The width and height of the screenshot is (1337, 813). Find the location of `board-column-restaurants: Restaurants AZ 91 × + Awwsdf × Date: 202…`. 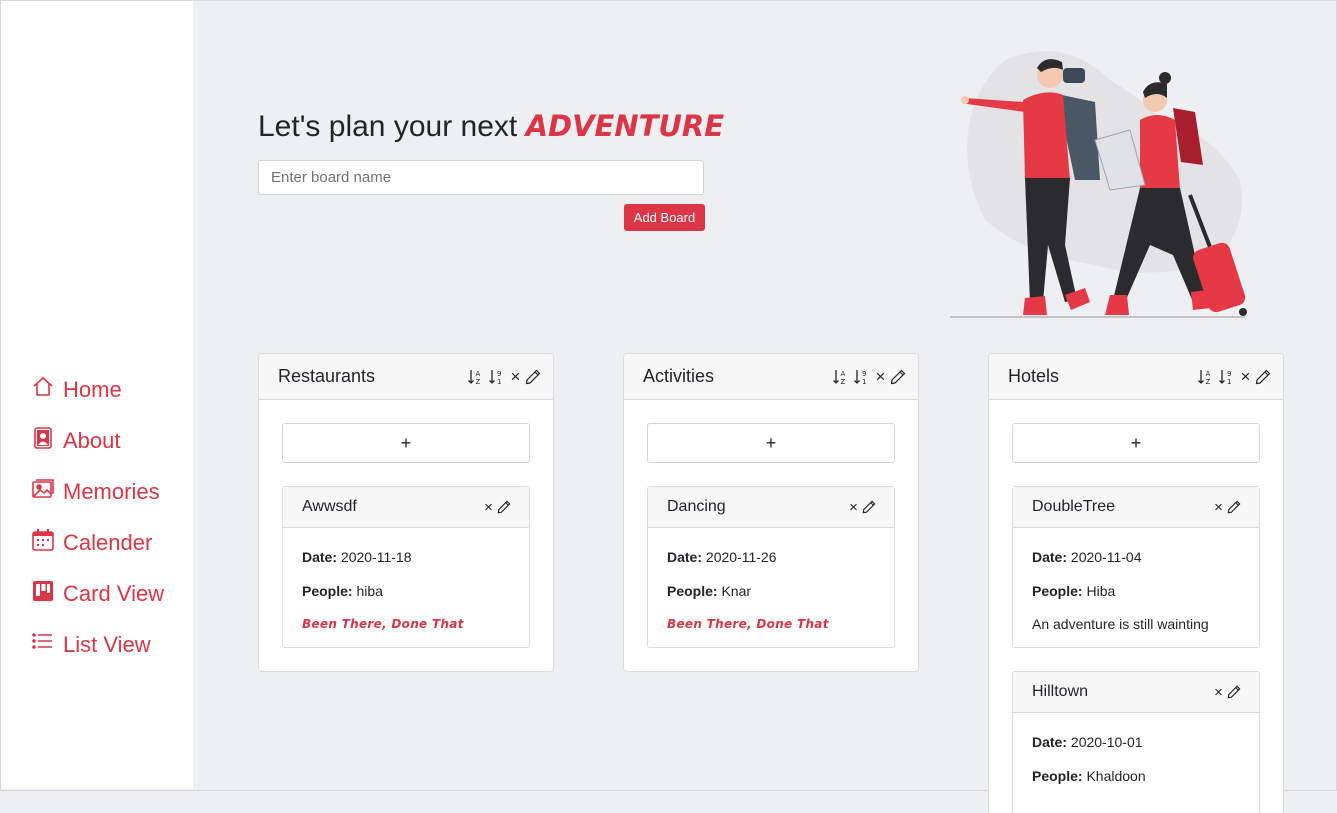

board-column-restaurants: Restaurants AZ 91 × + Awwsdf × Date: 202… is located at coordinates (406, 512).